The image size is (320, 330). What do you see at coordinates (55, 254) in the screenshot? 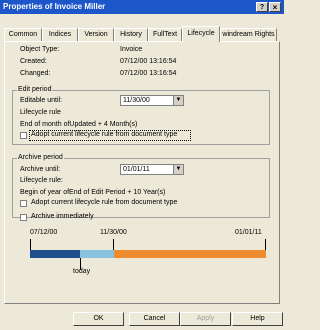
I see `timeline-past-segment` at bounding box center [55, 254].